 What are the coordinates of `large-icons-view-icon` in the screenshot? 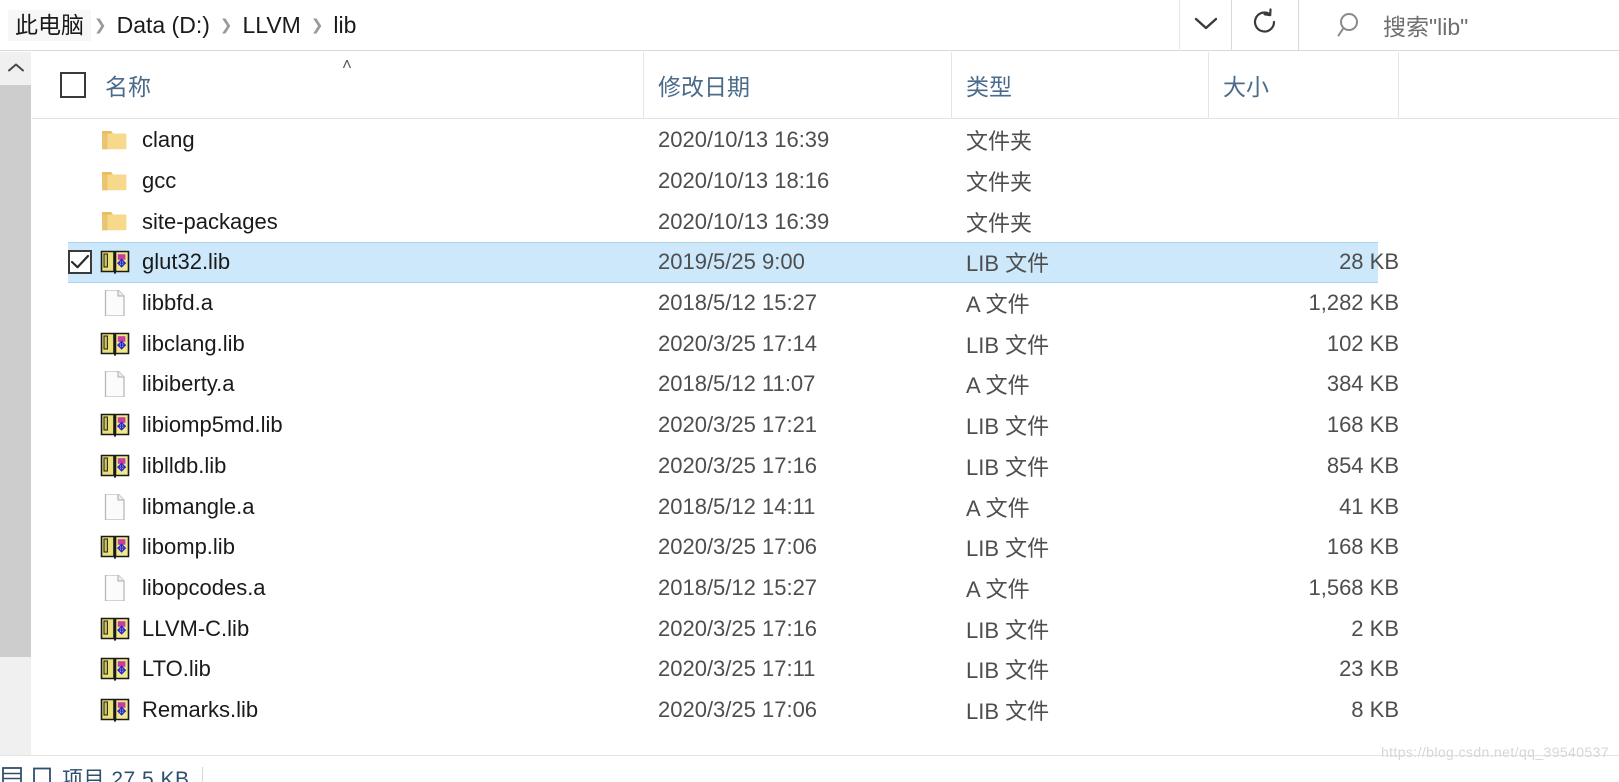 It's located at (42, 774).